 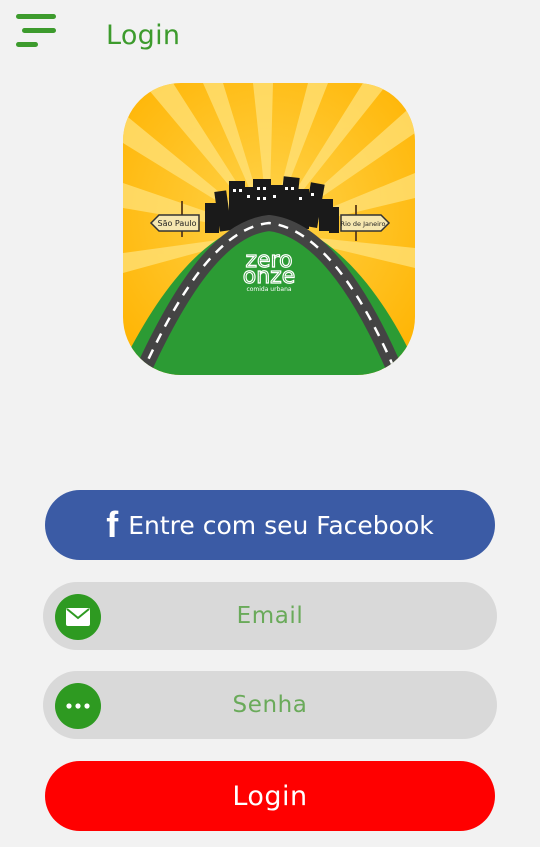 I want to click on page-title: Login, so click(x=143, y=35).